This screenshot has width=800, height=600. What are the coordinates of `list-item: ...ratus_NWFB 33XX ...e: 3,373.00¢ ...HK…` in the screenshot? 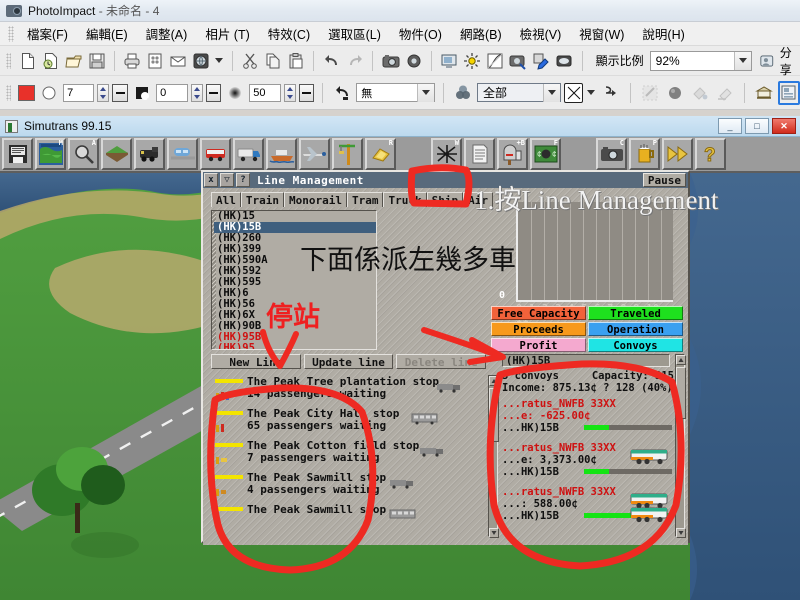 It's located at (588, 462).